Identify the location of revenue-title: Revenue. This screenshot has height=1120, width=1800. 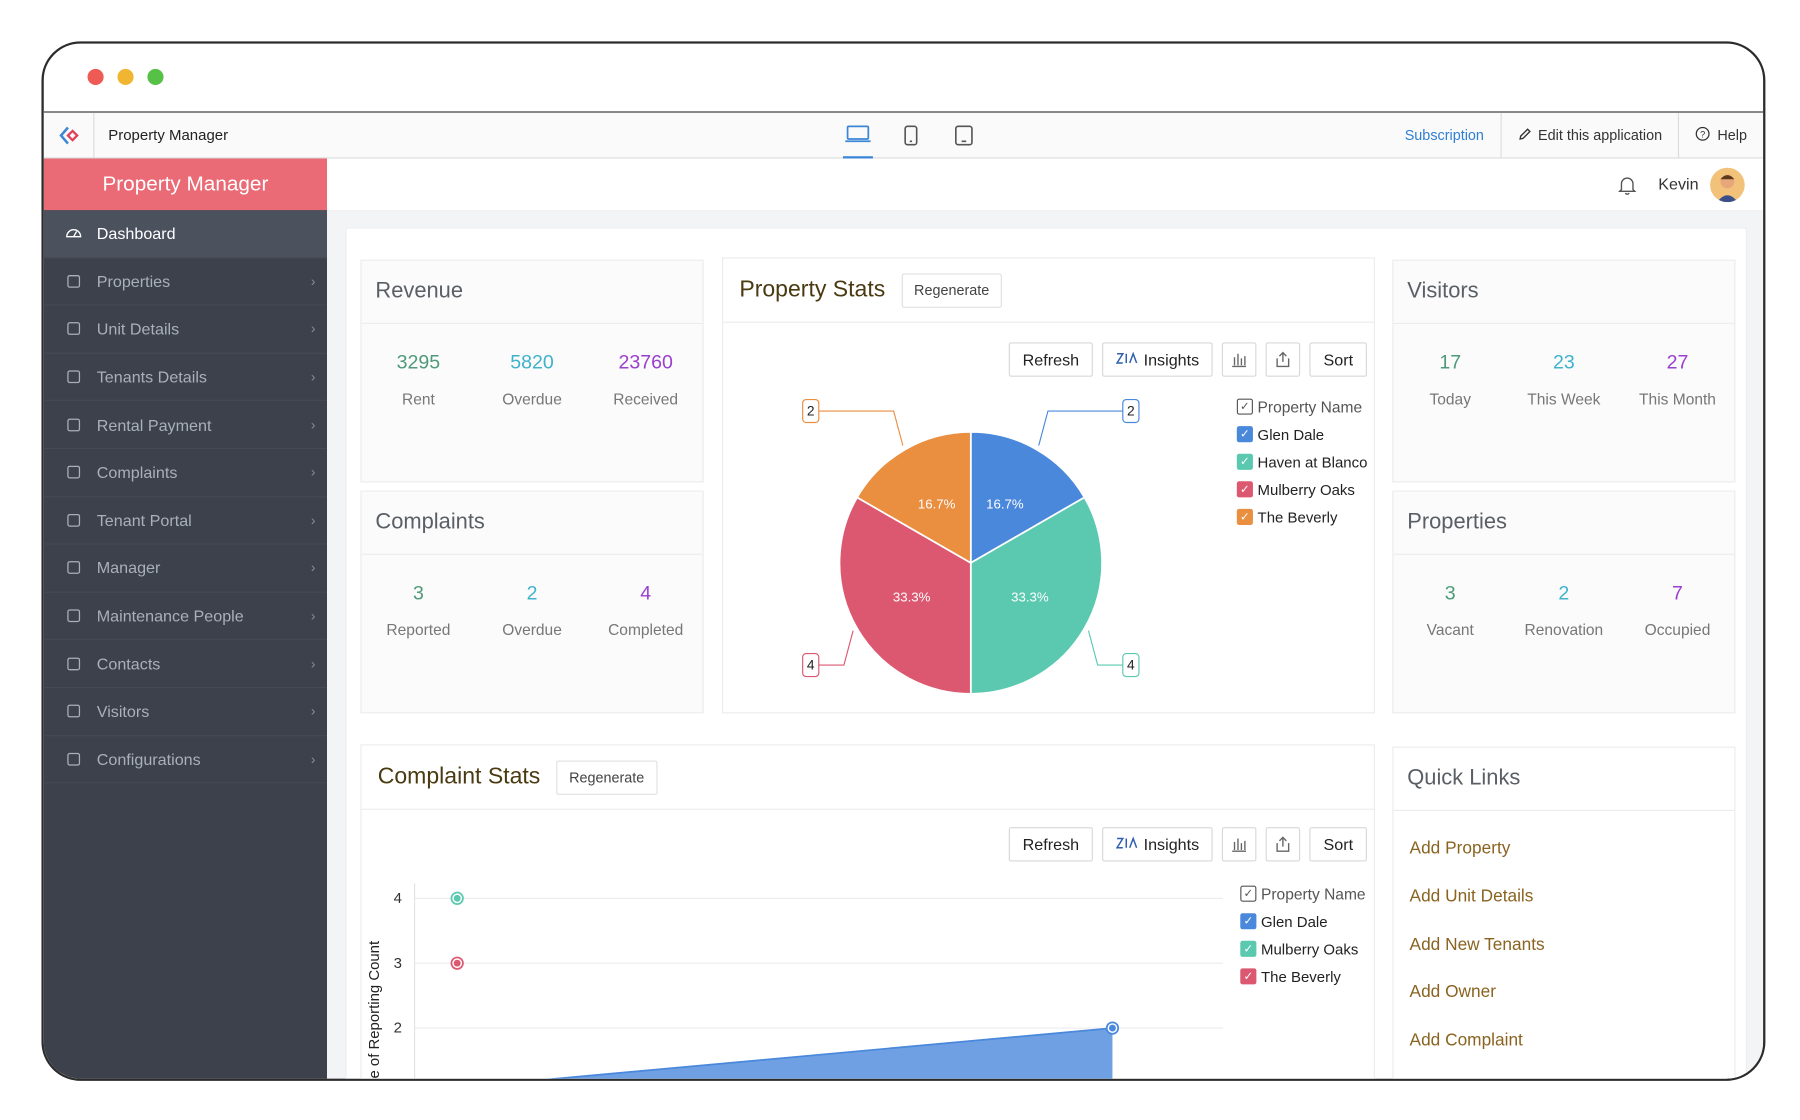
(532, 292).